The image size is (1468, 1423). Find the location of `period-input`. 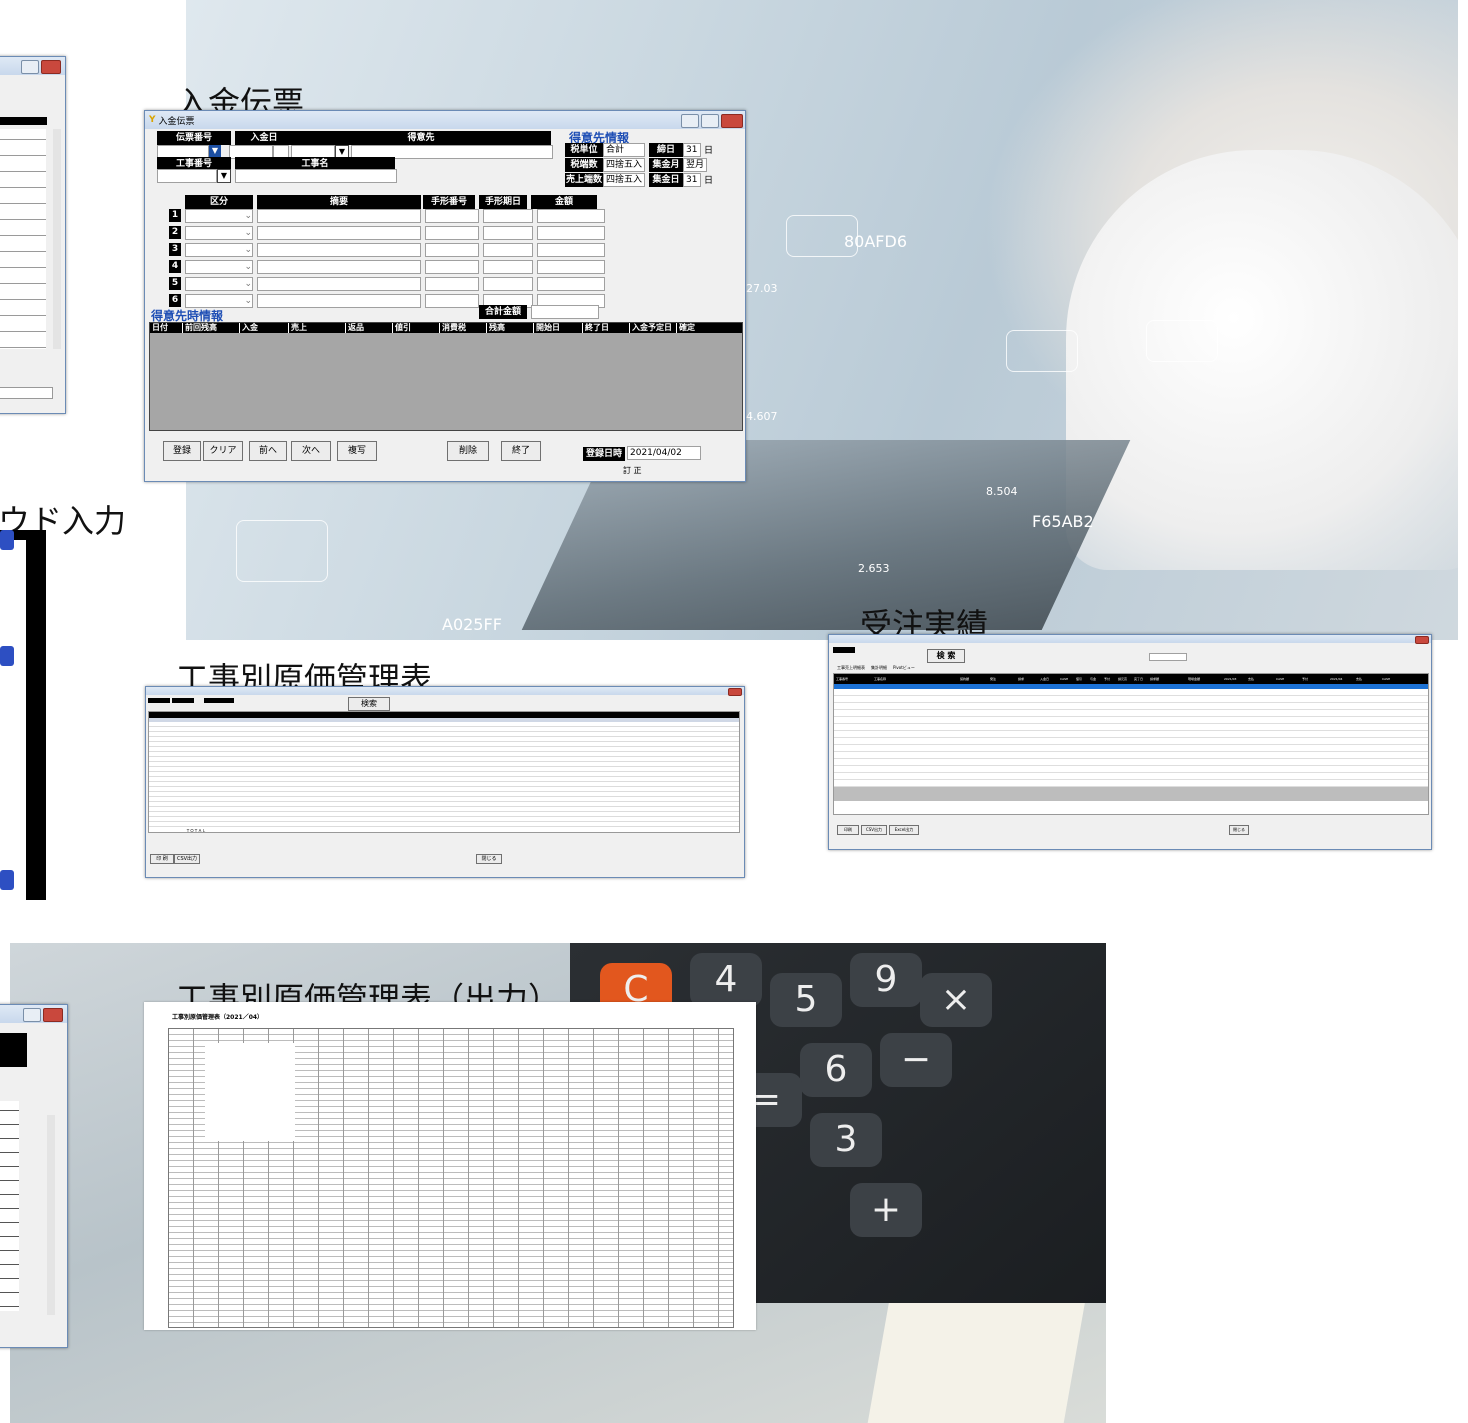

period-input is located at coordinates (1168, 657).